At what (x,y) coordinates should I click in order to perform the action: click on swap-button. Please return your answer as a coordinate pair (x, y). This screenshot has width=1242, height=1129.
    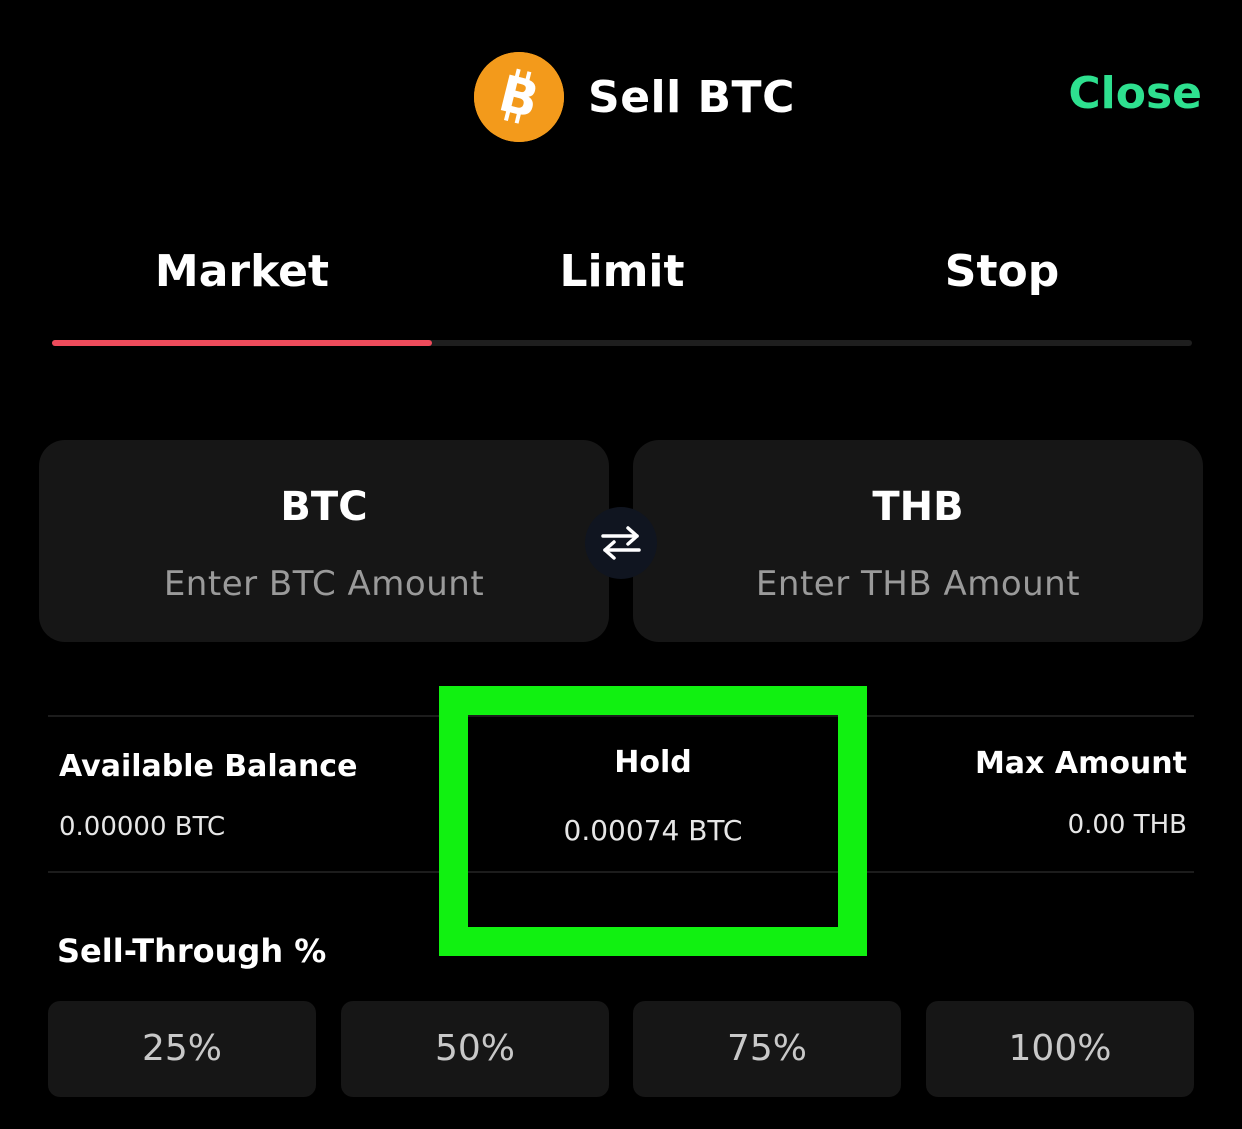
    Looking at the image, I should click on (621, 543).